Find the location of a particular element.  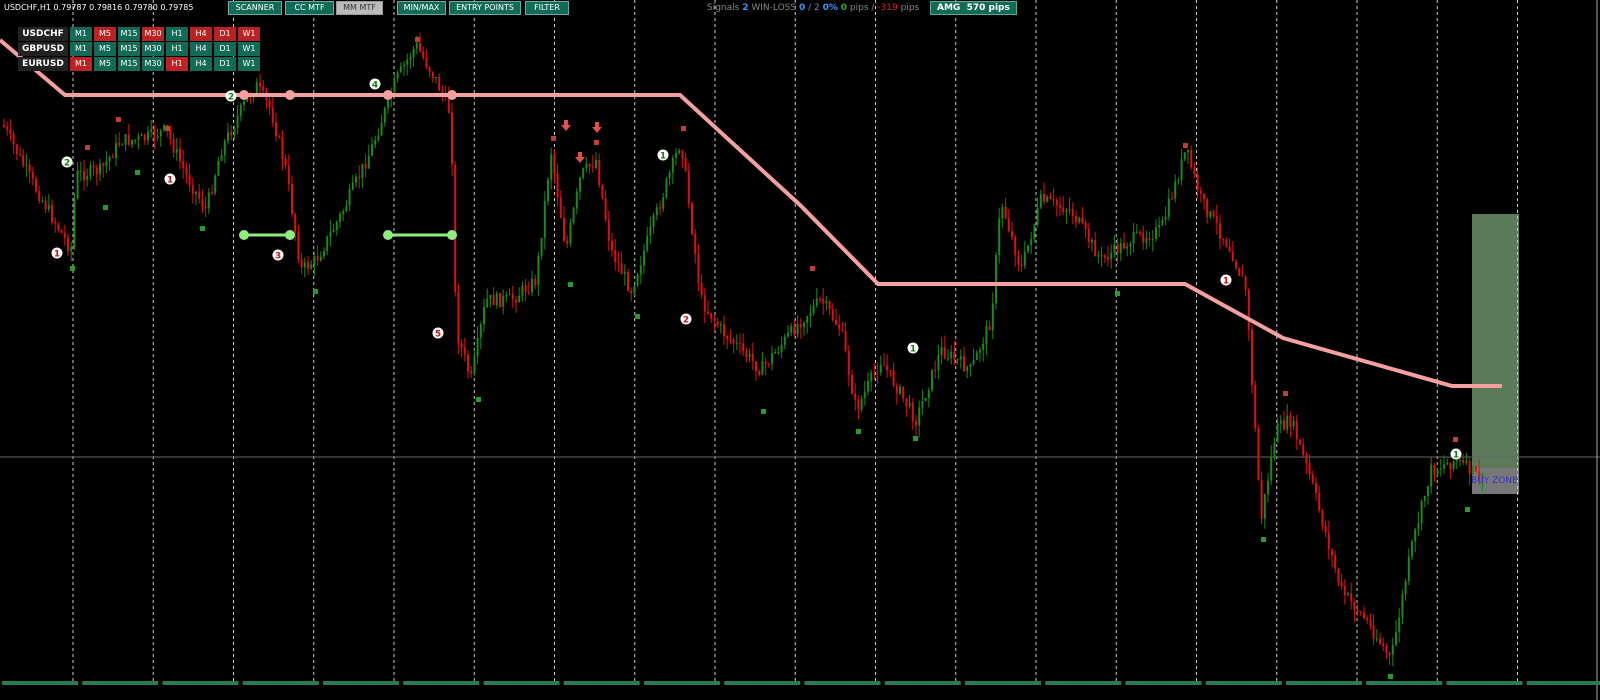

mtf-symbol: USDCHF is located at coordinates (43, 34).